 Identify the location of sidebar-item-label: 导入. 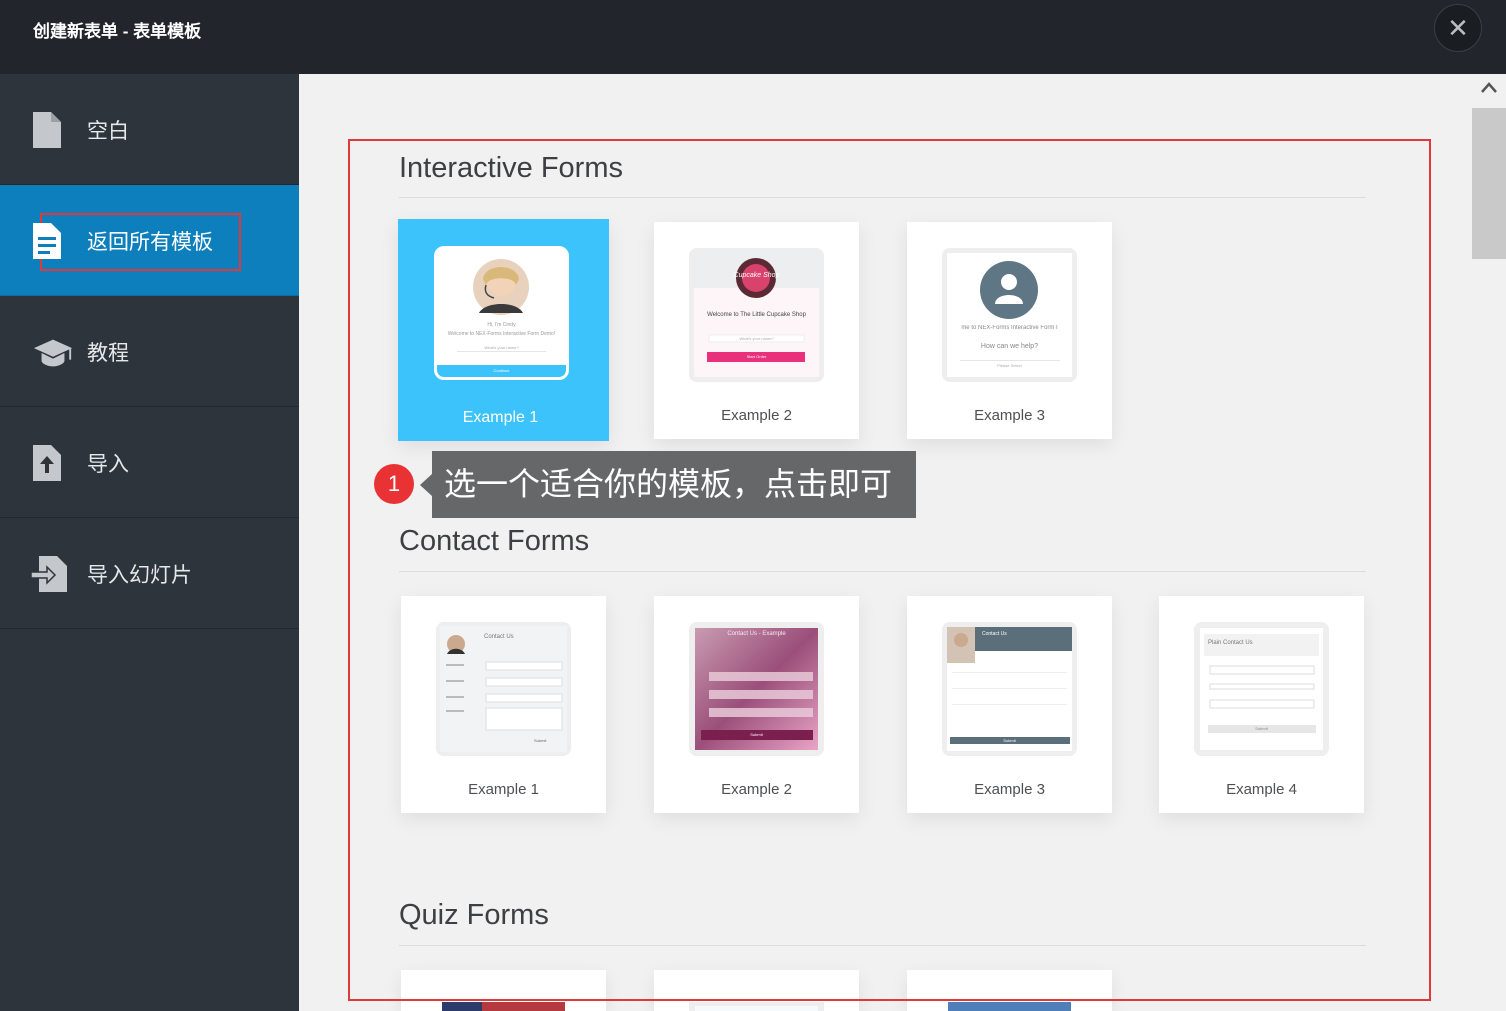
(108, 464).